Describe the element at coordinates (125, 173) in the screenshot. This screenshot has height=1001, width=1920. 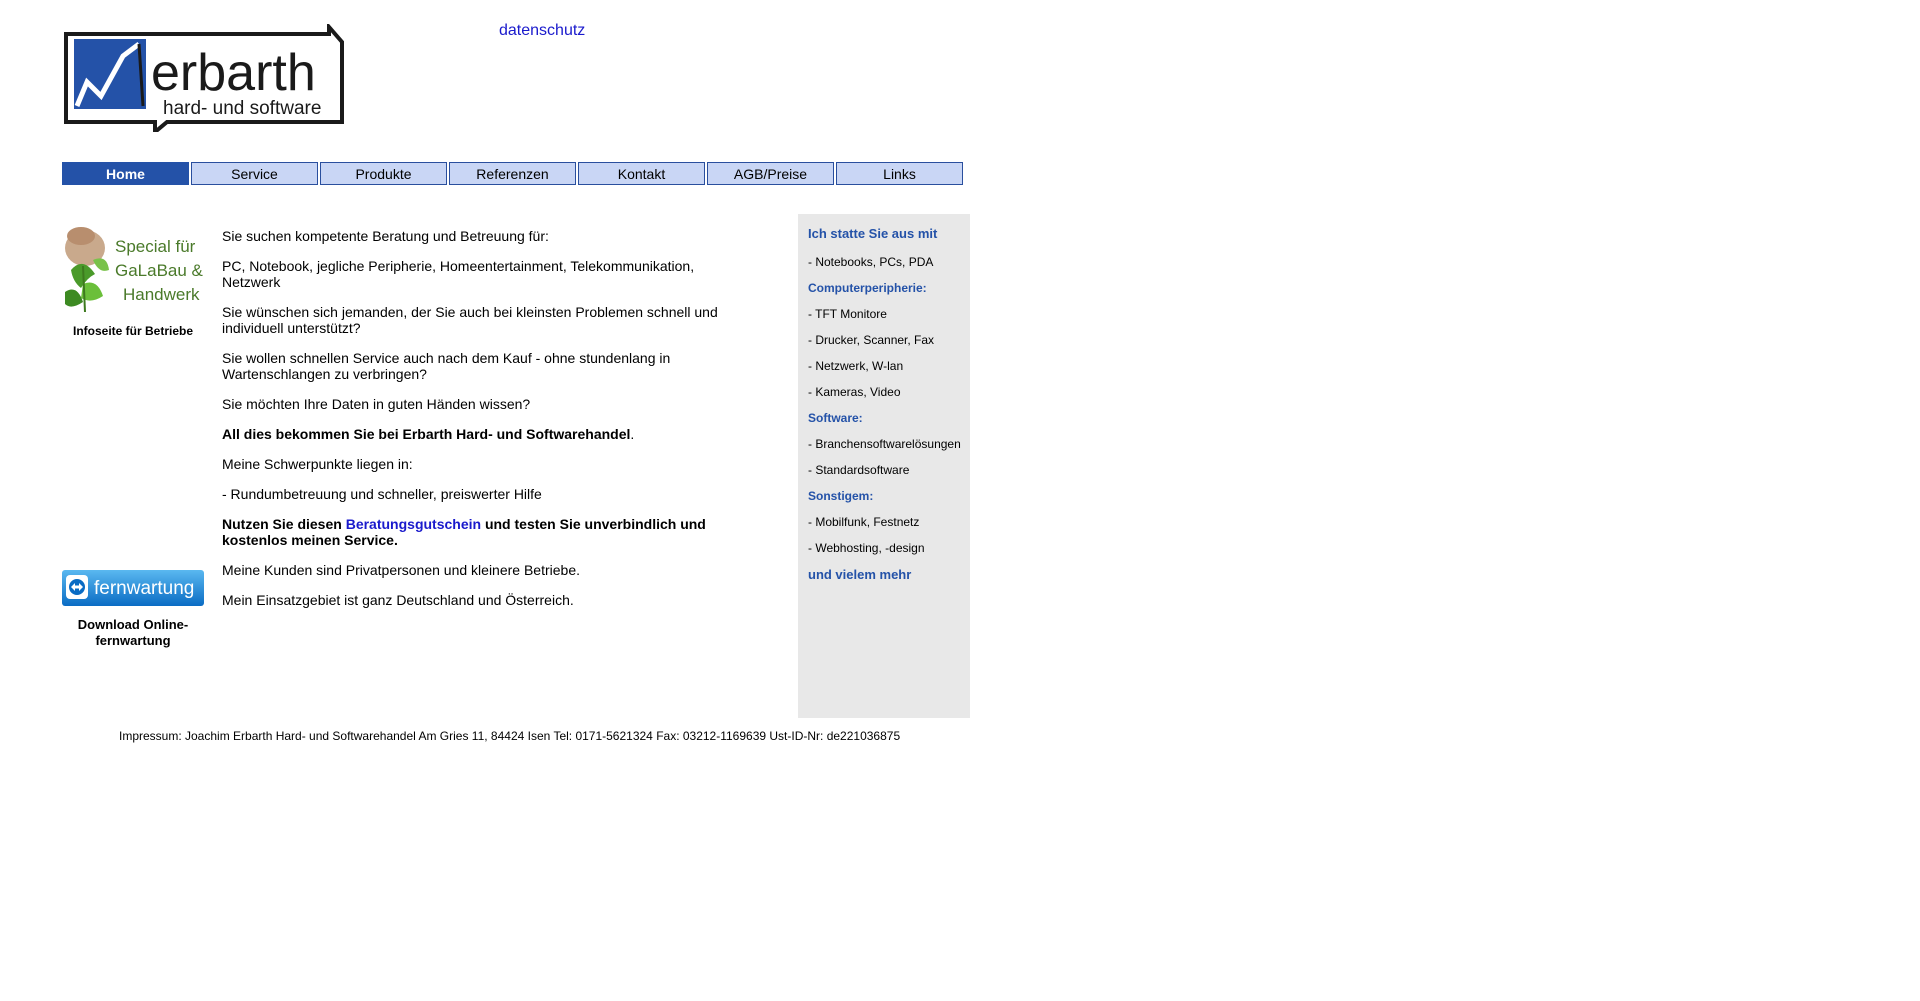
I see `nav-home: Home` at that location.